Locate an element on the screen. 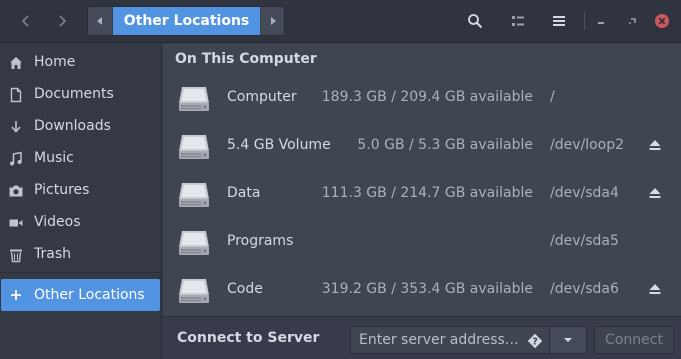 Image resolution: width=681 pixels, height=359 pixels. volume-capacity: 319.2 GB / 353.4 GB available is located at coordinates (427, 289).